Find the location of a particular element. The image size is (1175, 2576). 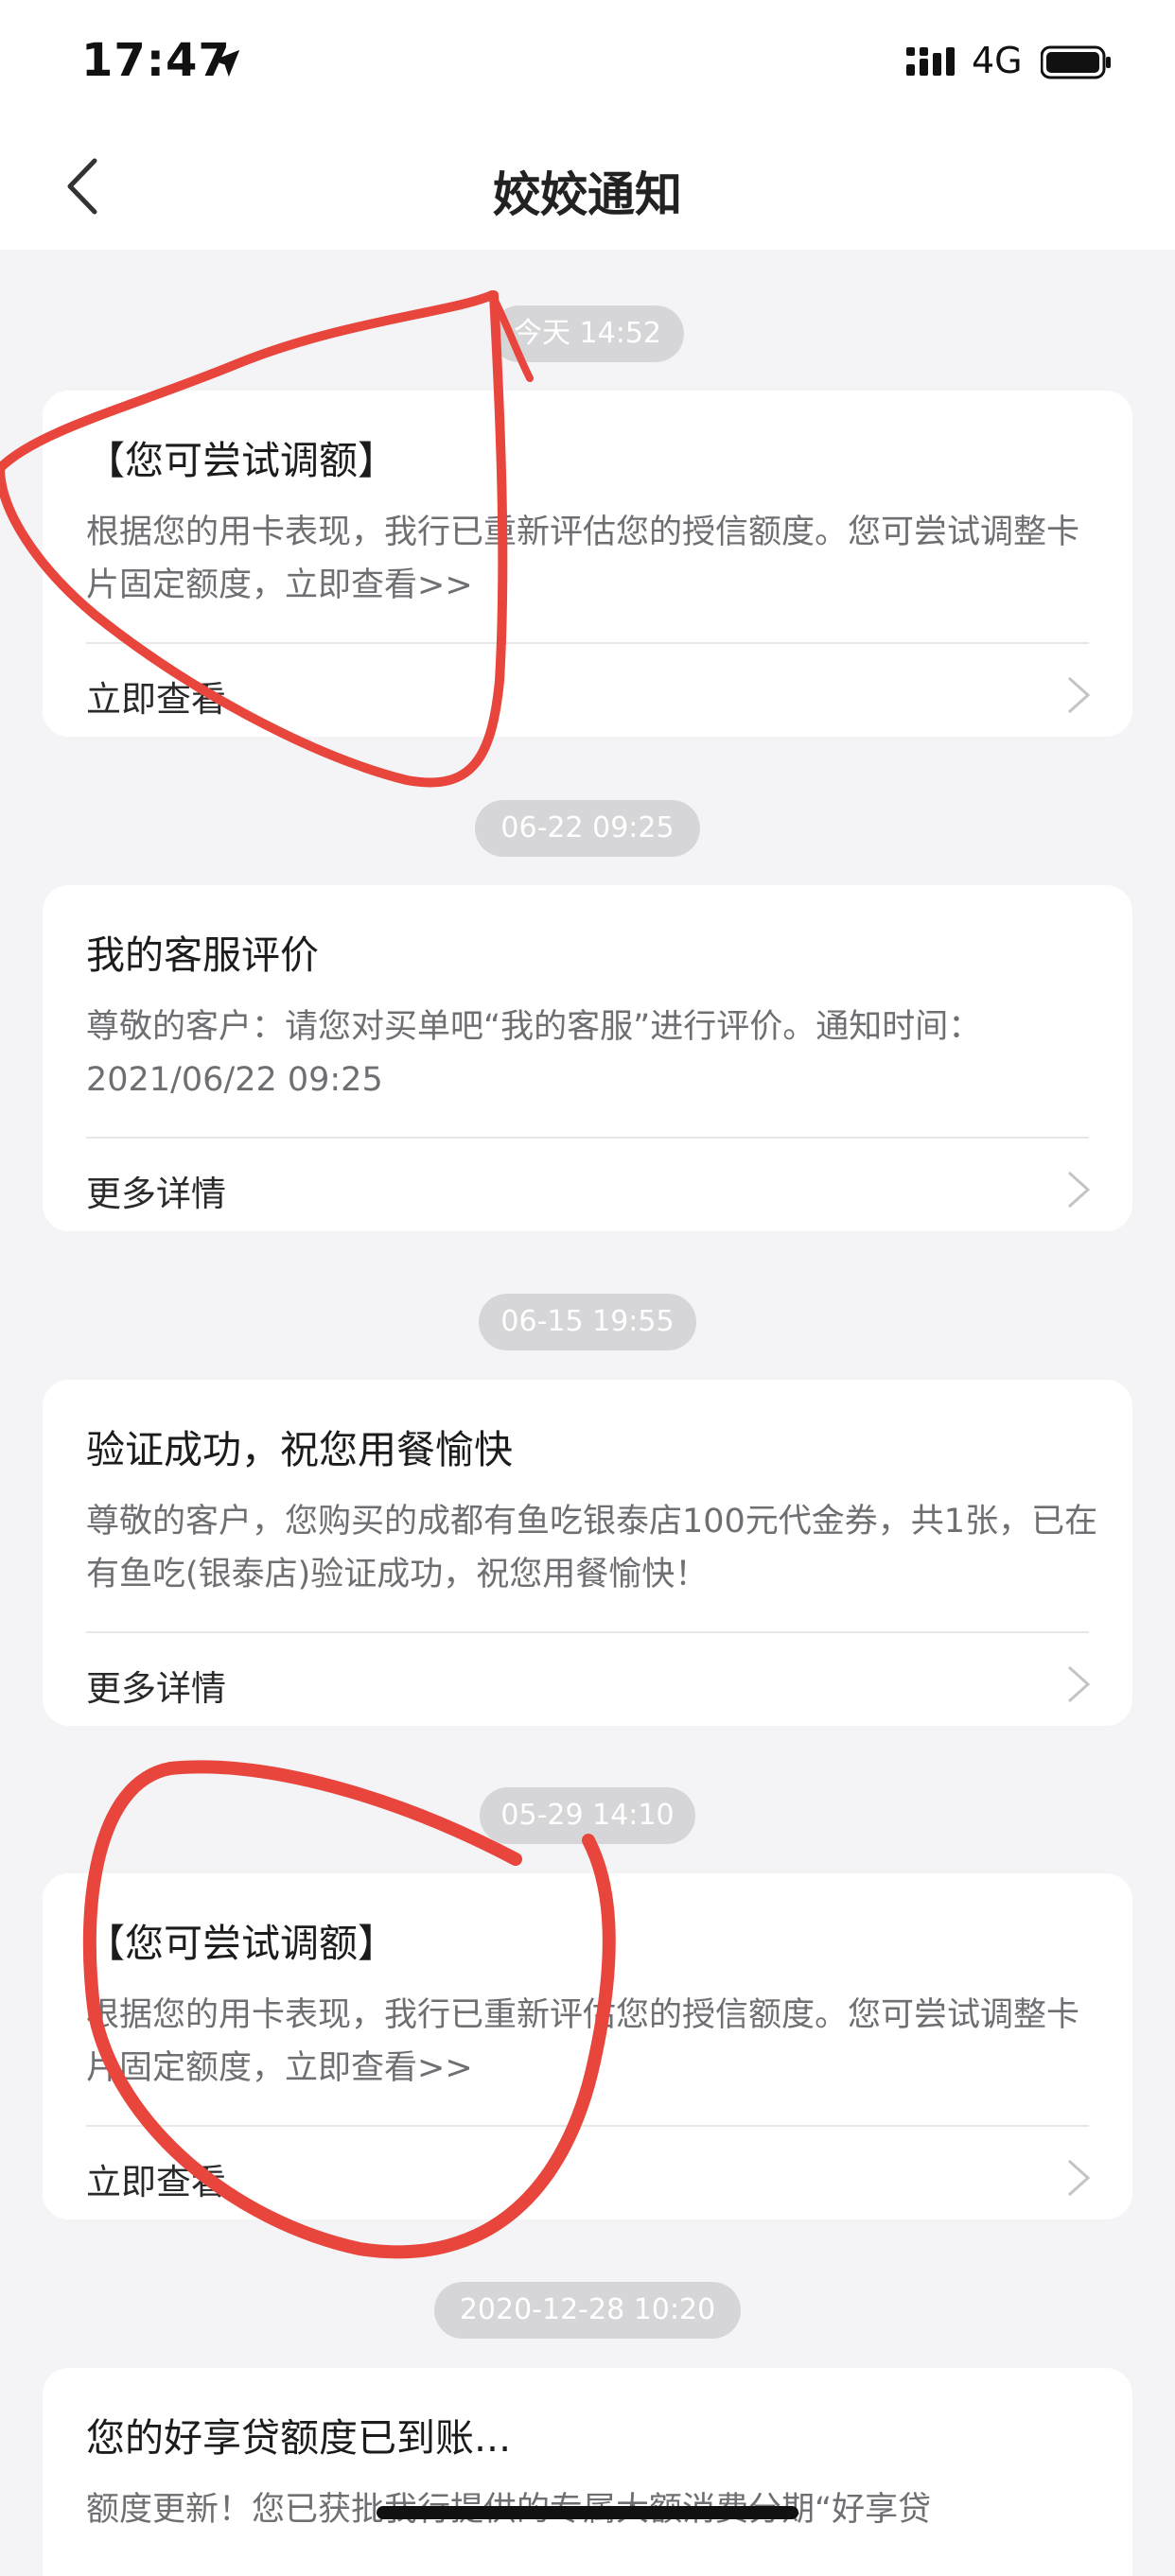

notification-title: 验证成功，祝您用餐愉快 is located at coordinates (299, 1449).